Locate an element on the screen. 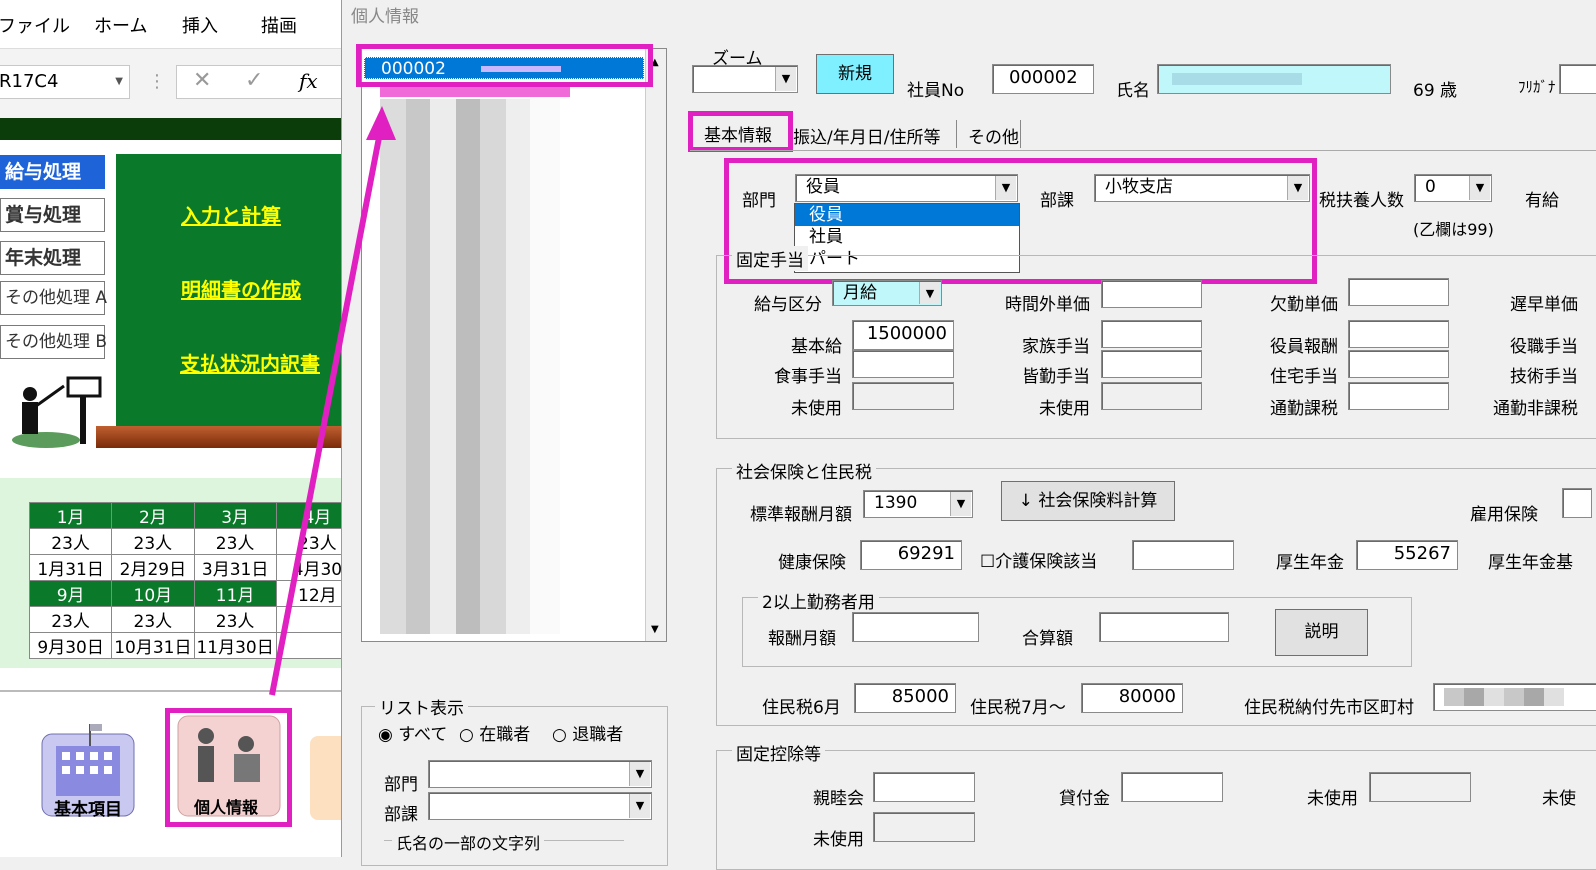 This screenshot has height=870, width=1596. zoom-select: ▼ is located at coordinates (745, 79).